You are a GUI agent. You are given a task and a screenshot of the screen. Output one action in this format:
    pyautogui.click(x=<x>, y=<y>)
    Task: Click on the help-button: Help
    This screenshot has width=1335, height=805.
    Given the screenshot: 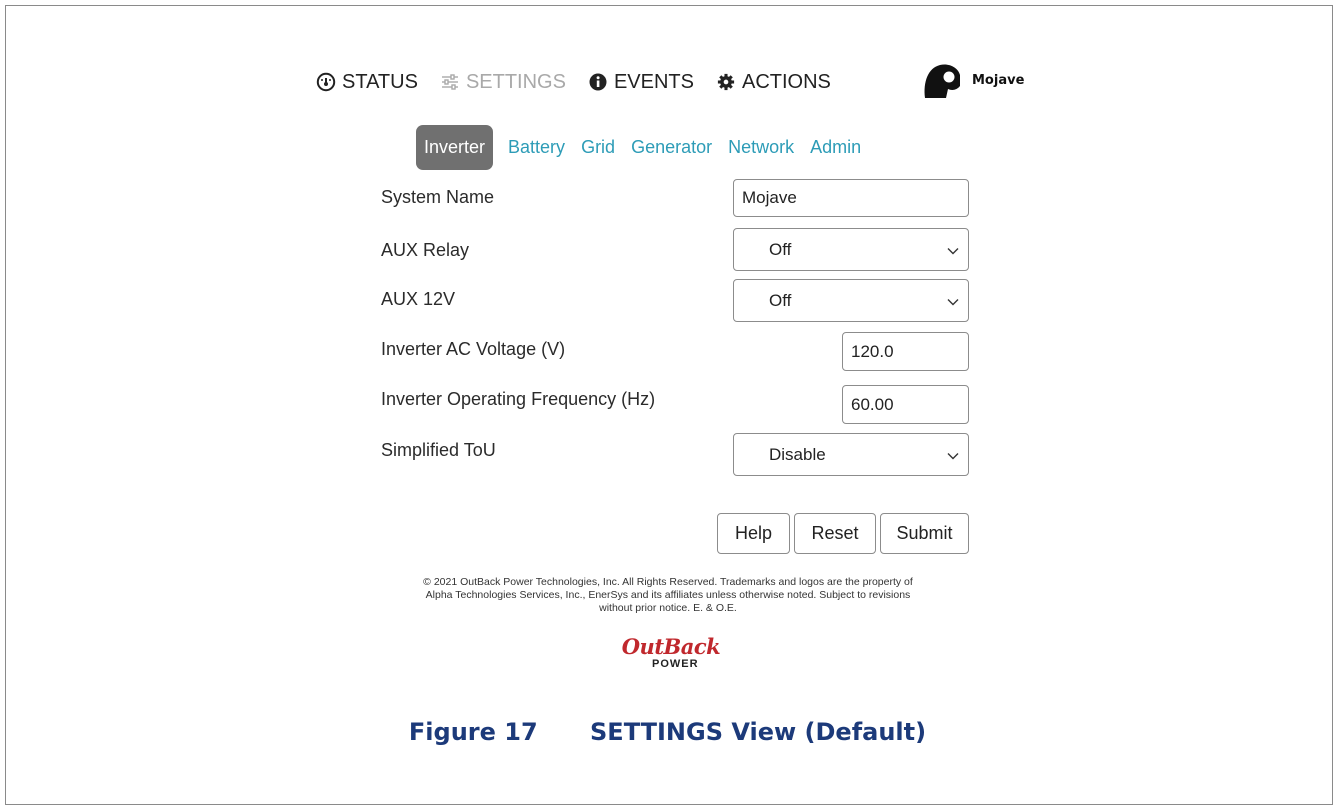 What is the action you would take?
    pyautogui.click(x=753, y=533)
    